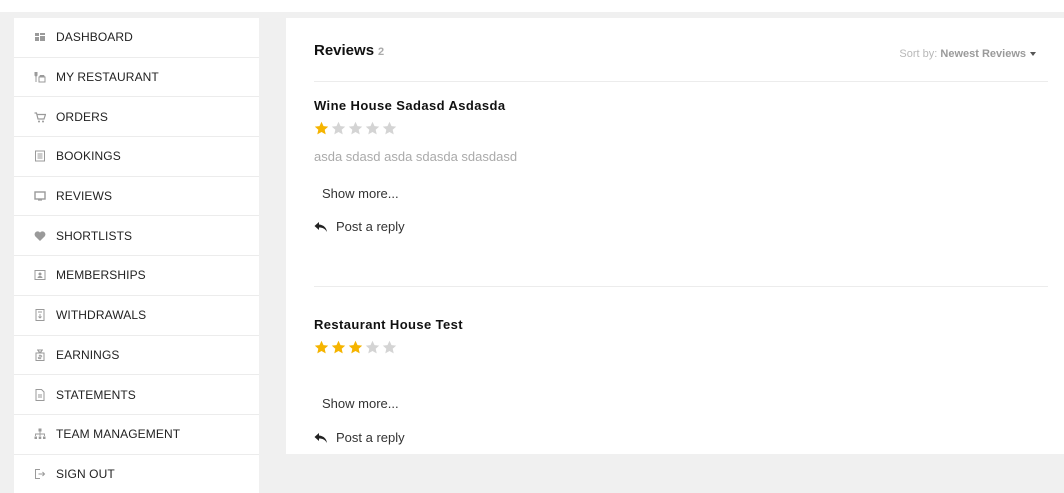  What do you see at coordinates (983, 54) in the screenshot?
I see `sort-value: Newest Reviews` at bounding box center [983, 54].